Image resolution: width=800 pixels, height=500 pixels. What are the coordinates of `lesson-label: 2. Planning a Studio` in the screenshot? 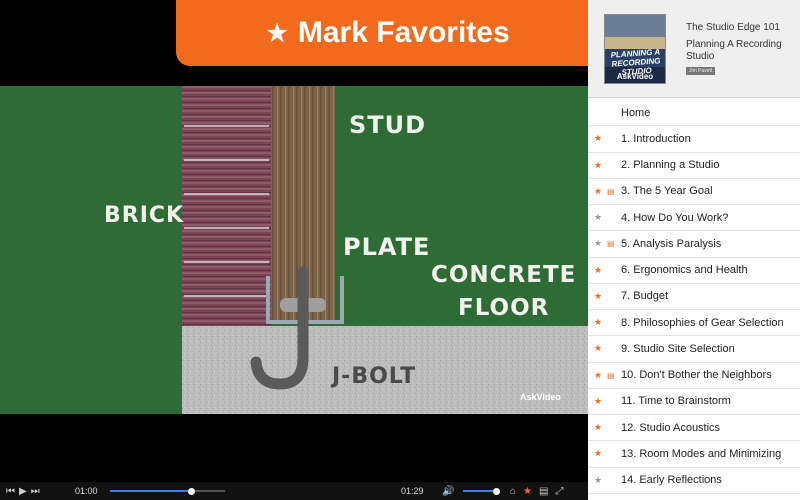 It's located at (670, 165).